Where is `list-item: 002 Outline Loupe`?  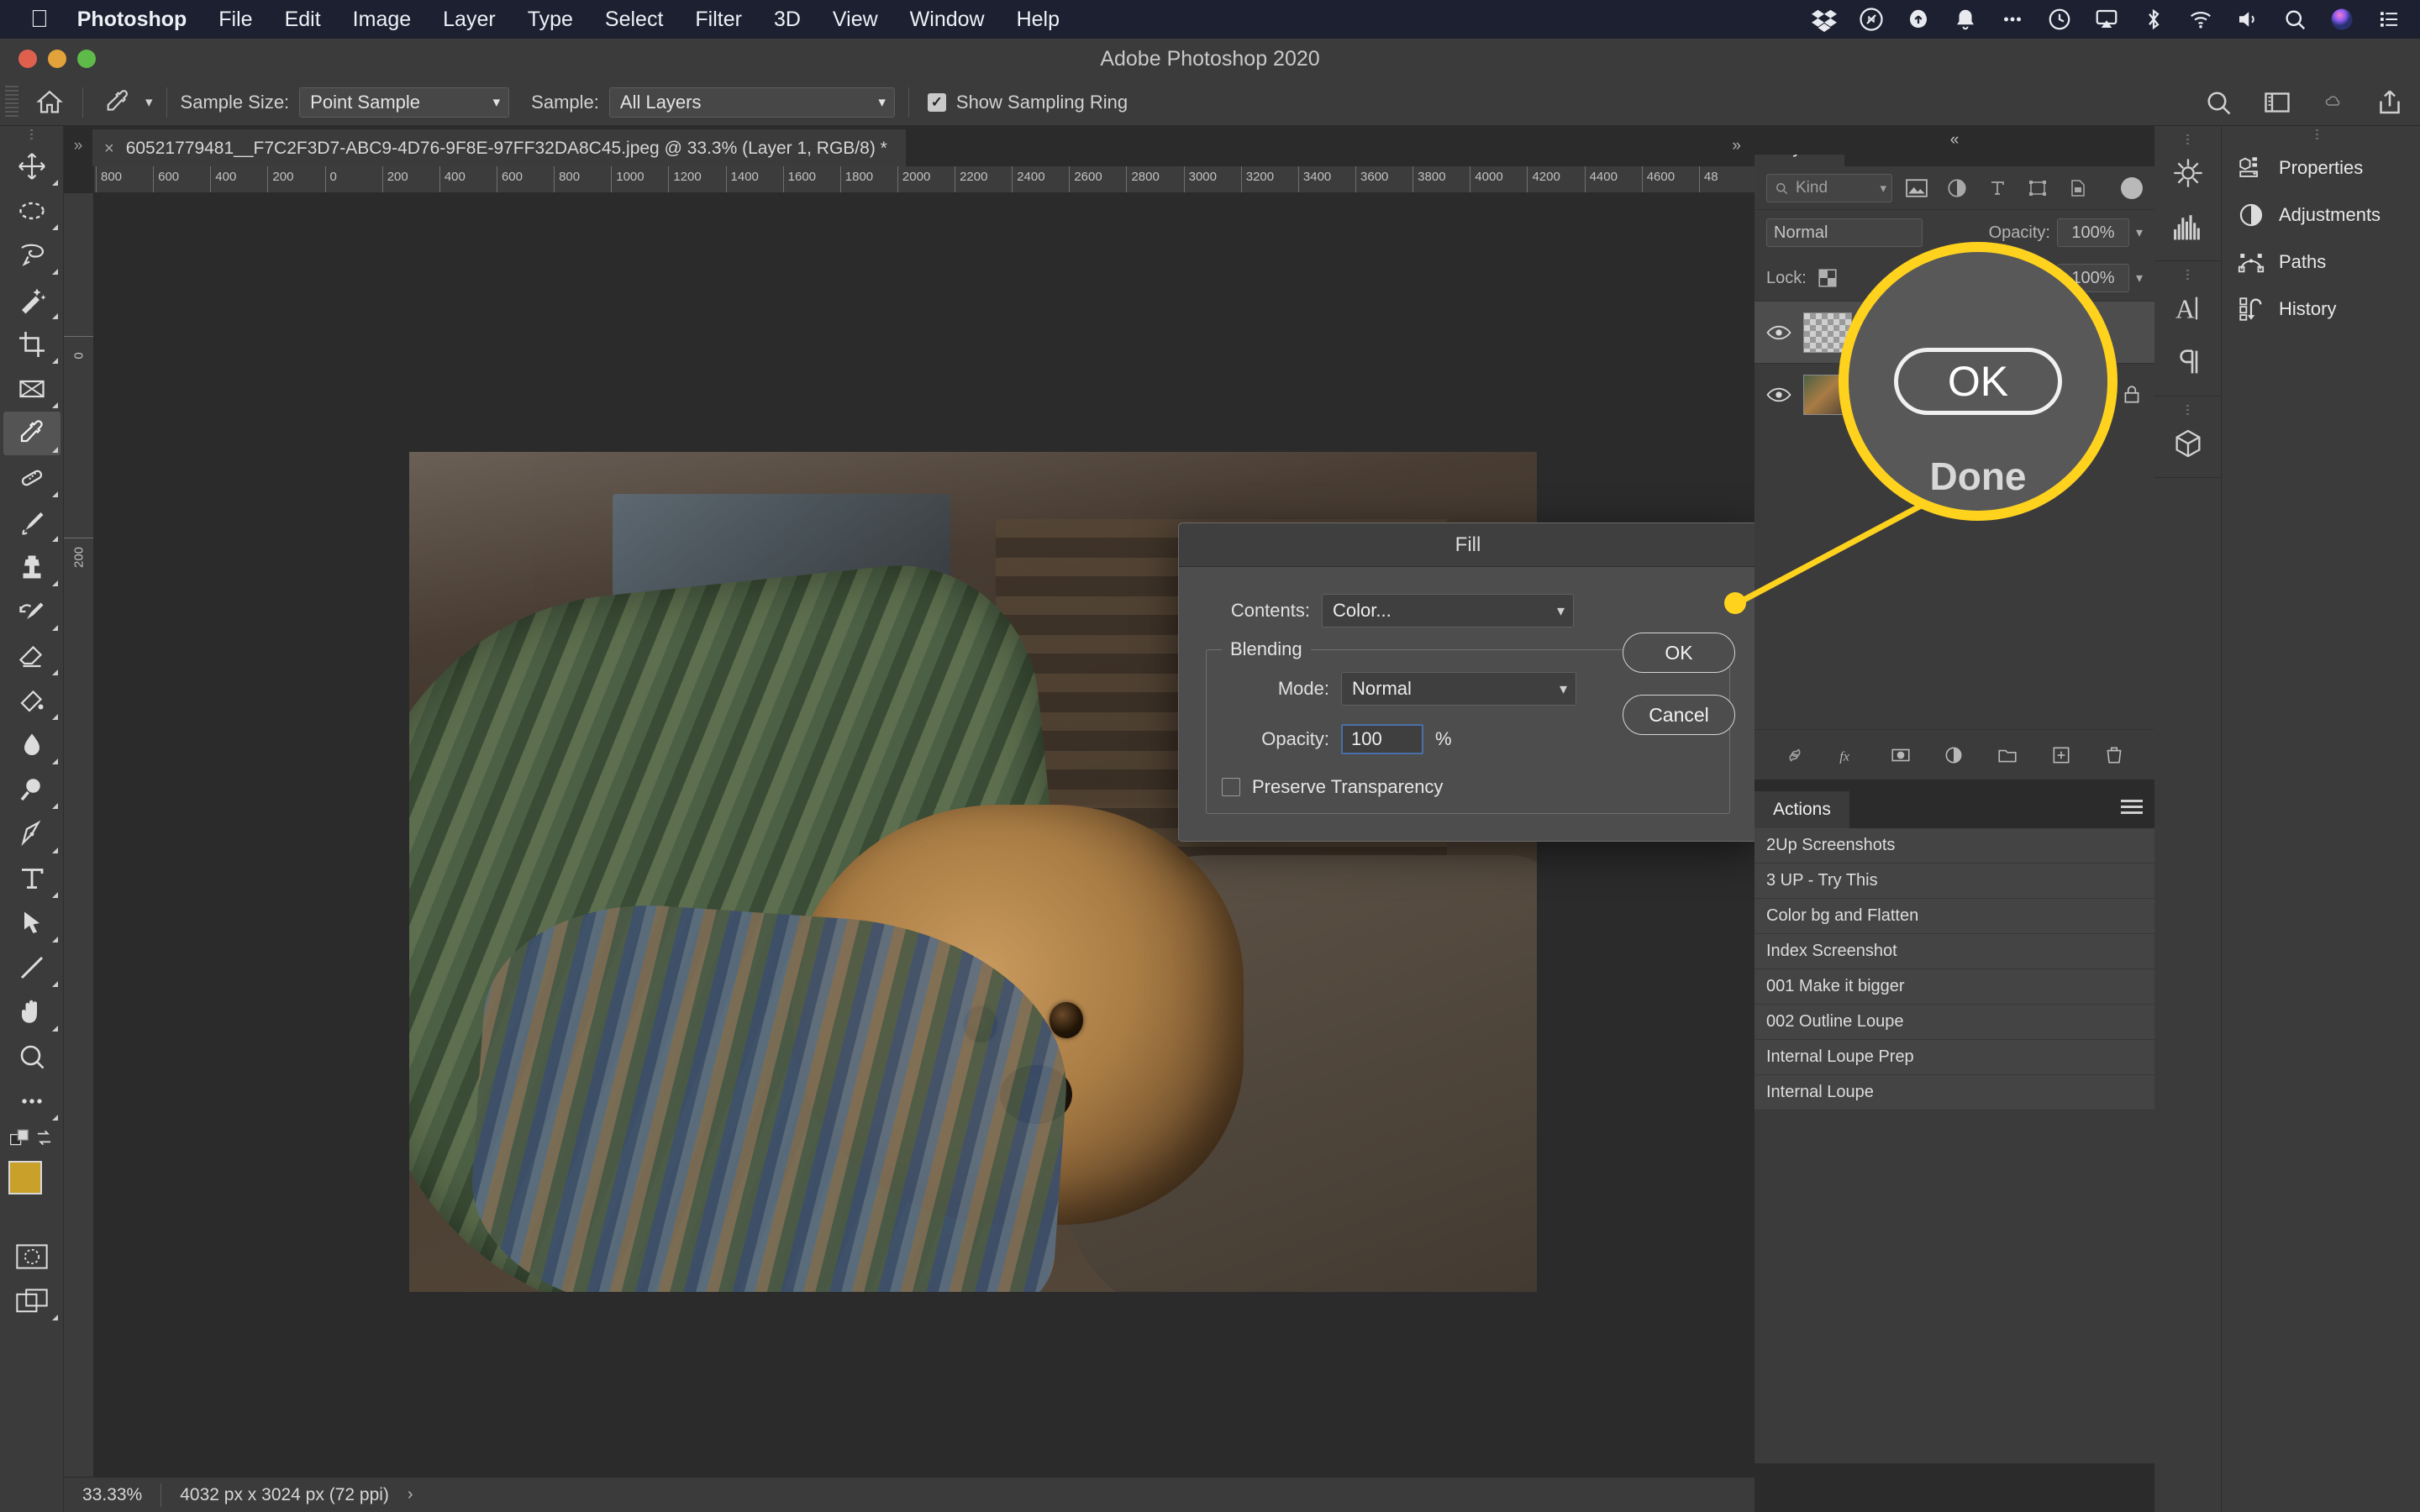
list-item: 002 Outline Loupe is located at coordinates (1954, 1022).